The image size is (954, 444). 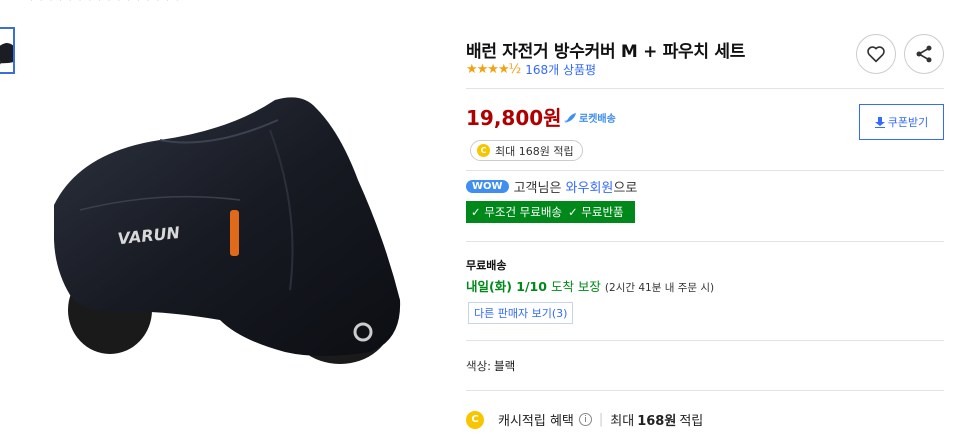 I want to click on wow-member-row: WOW 고객님은 와우회원 으로, so click(x=551, y=186).